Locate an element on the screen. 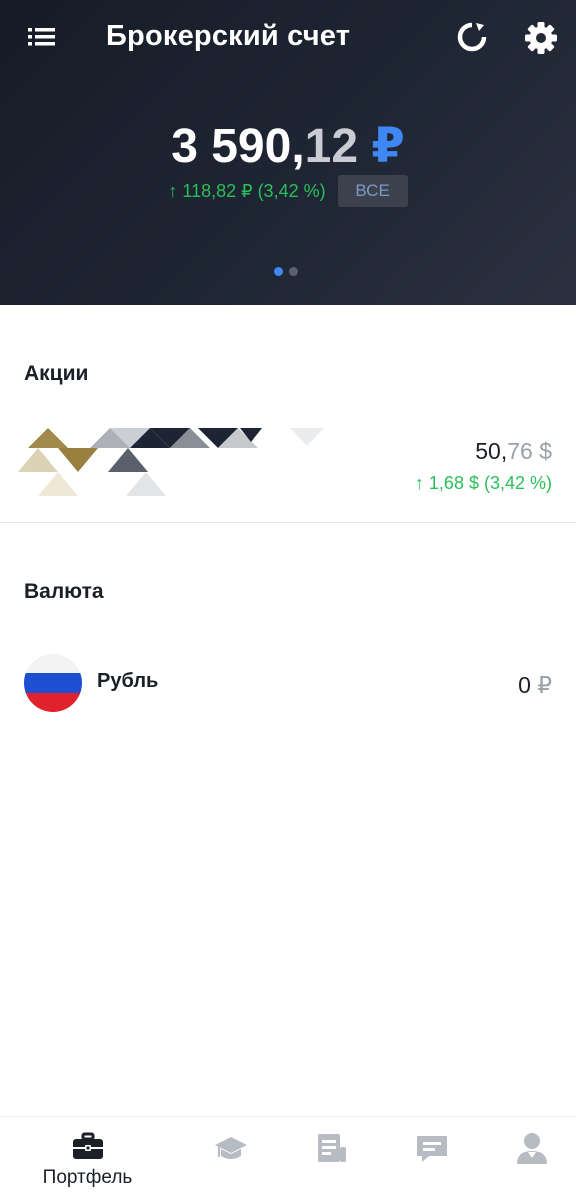 The width and height of the screenshot is (576, 1201). stock-change: ↑ 1,68 $ (3,42 %) is located at coordinates (483, 483).